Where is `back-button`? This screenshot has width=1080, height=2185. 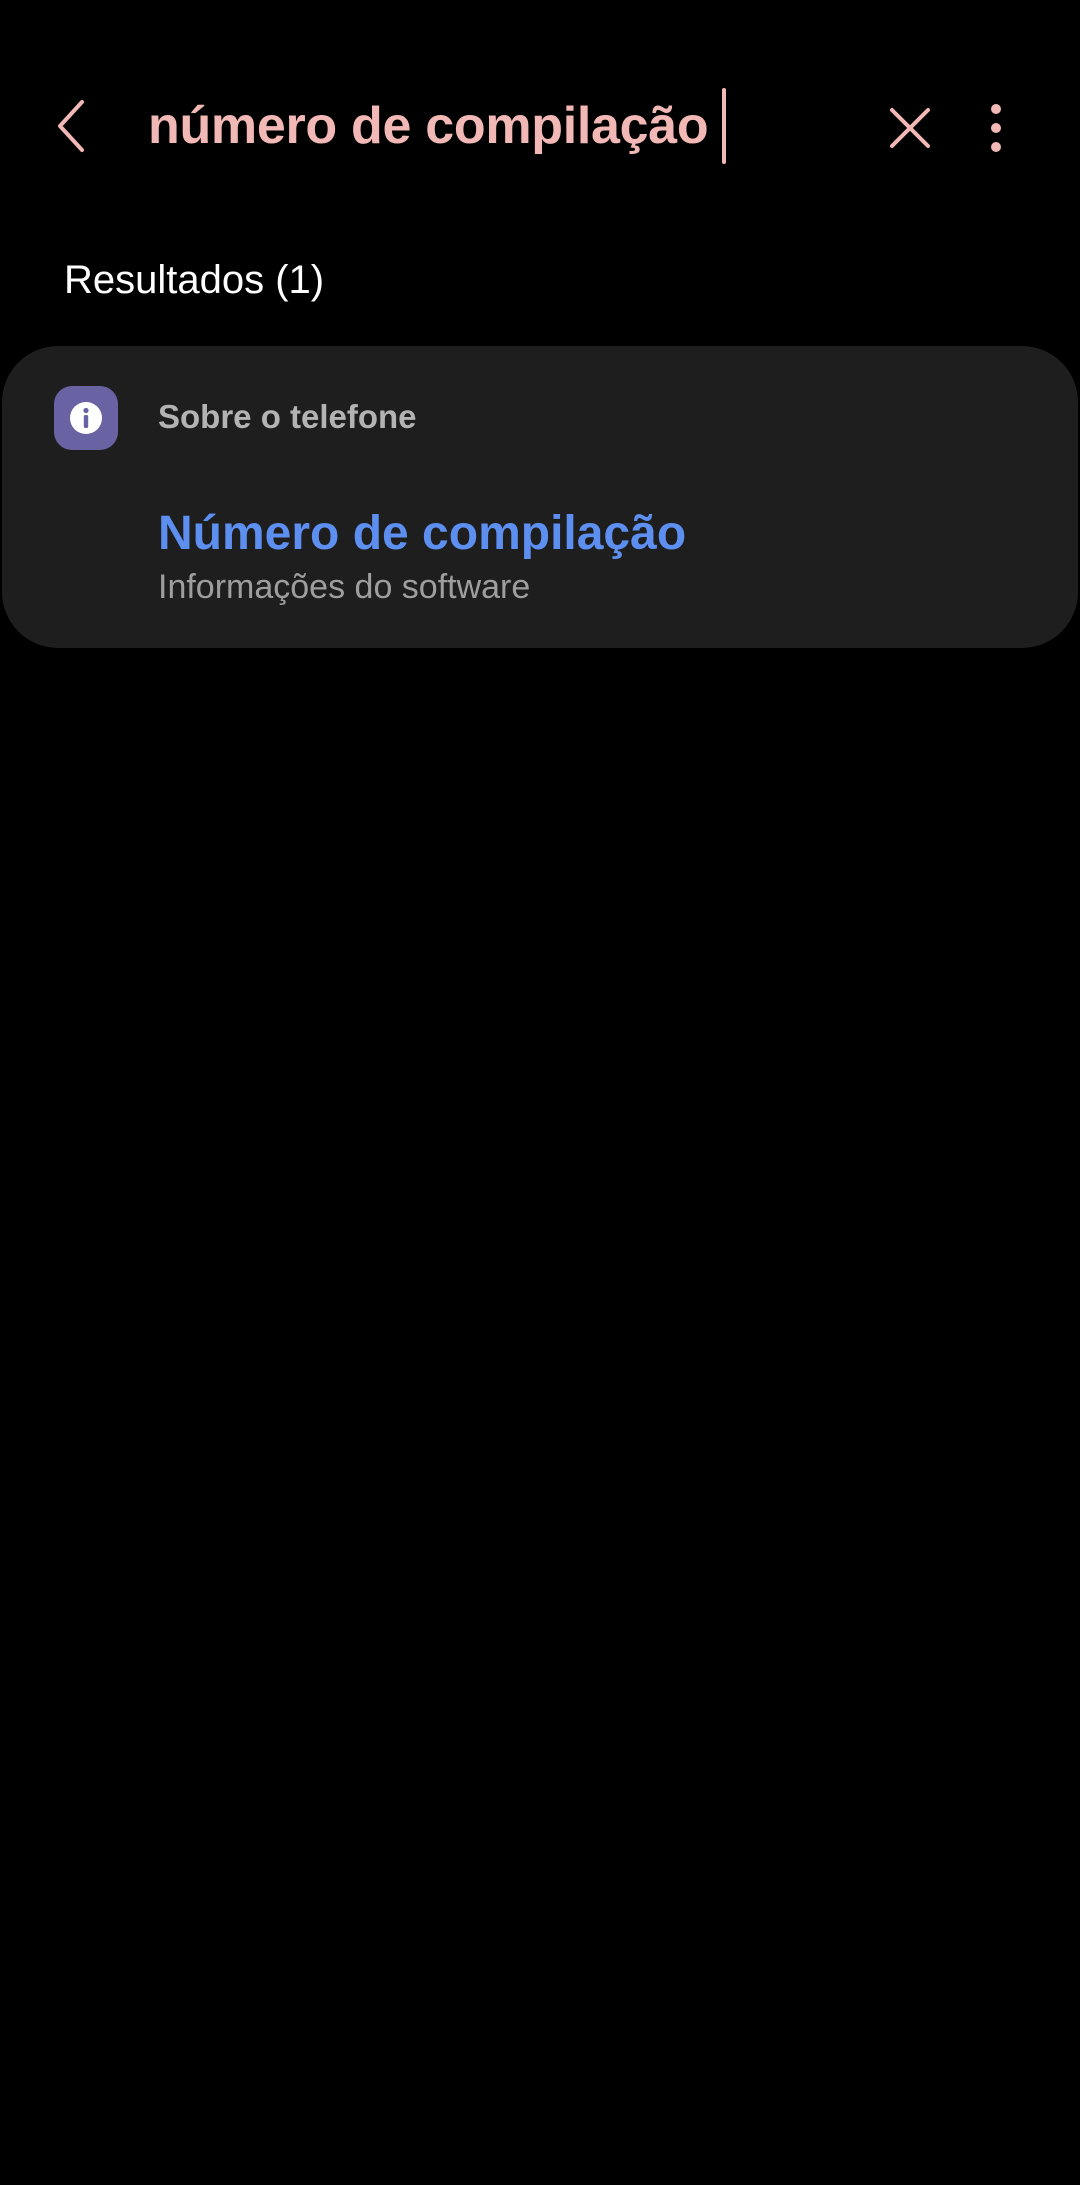
back-button is located at coordinates (72, 126).